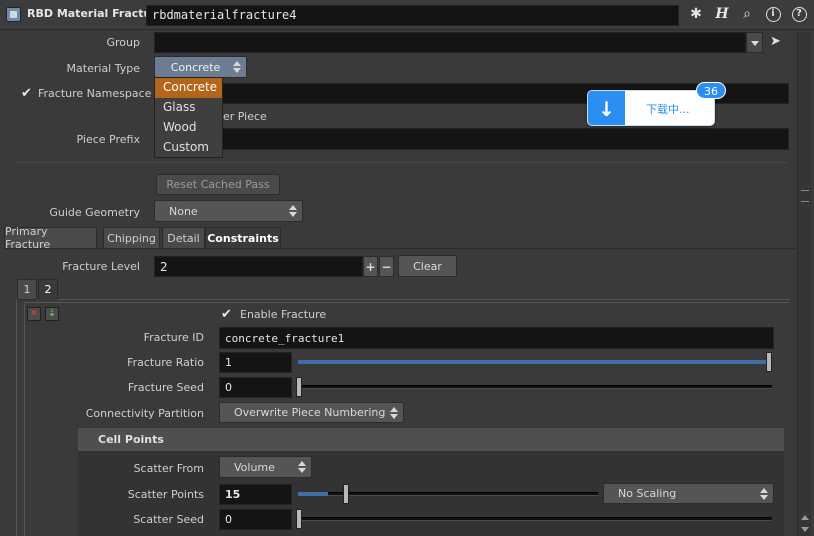  What do you see at coordinates (227, 314) in the screenshot?
I see `enable-fracture-checkbox: ✔` at bounding box center [227, 314].